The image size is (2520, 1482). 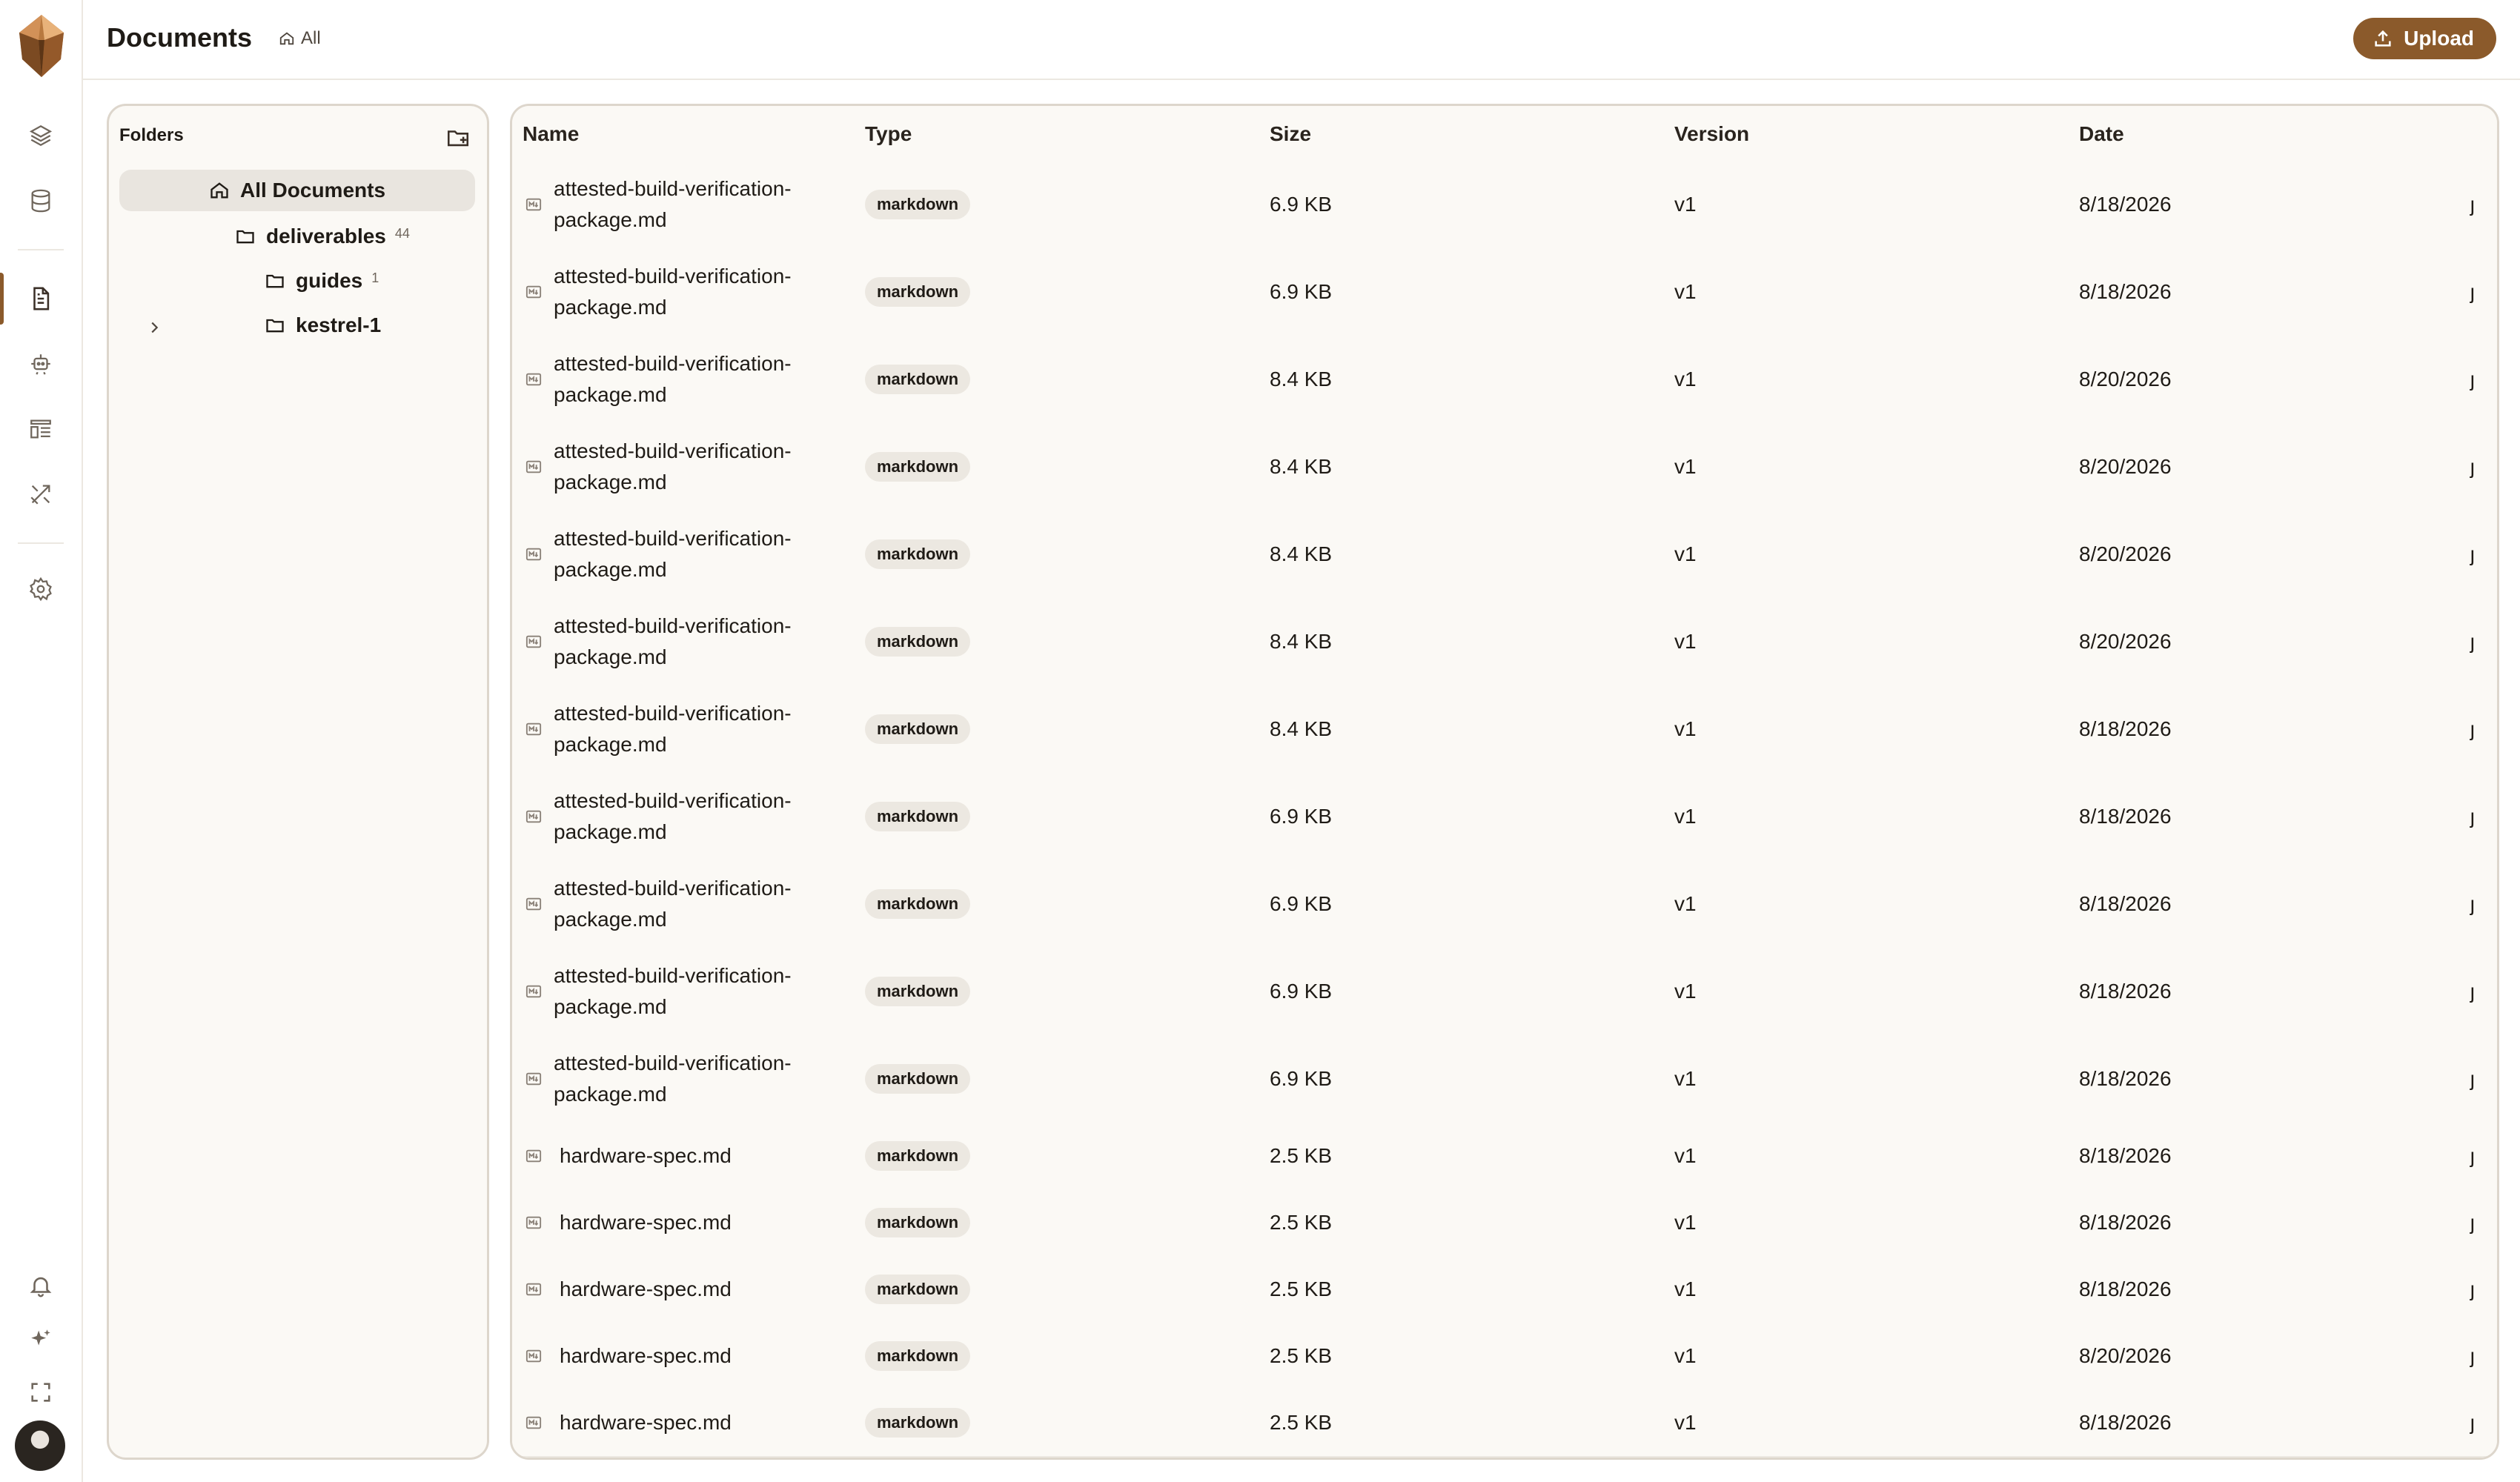 I want to click on avatar, so click(x=40, y=1445).